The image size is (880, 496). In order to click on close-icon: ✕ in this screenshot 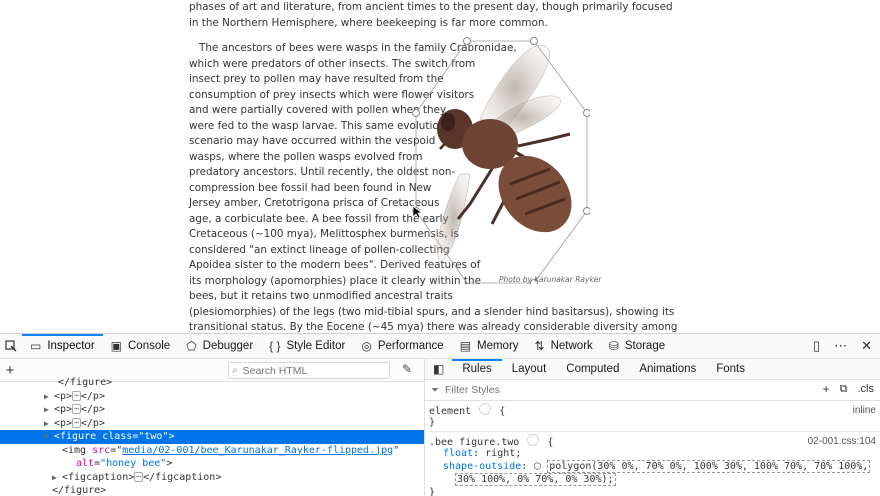, I will do `click(866, 346)`.